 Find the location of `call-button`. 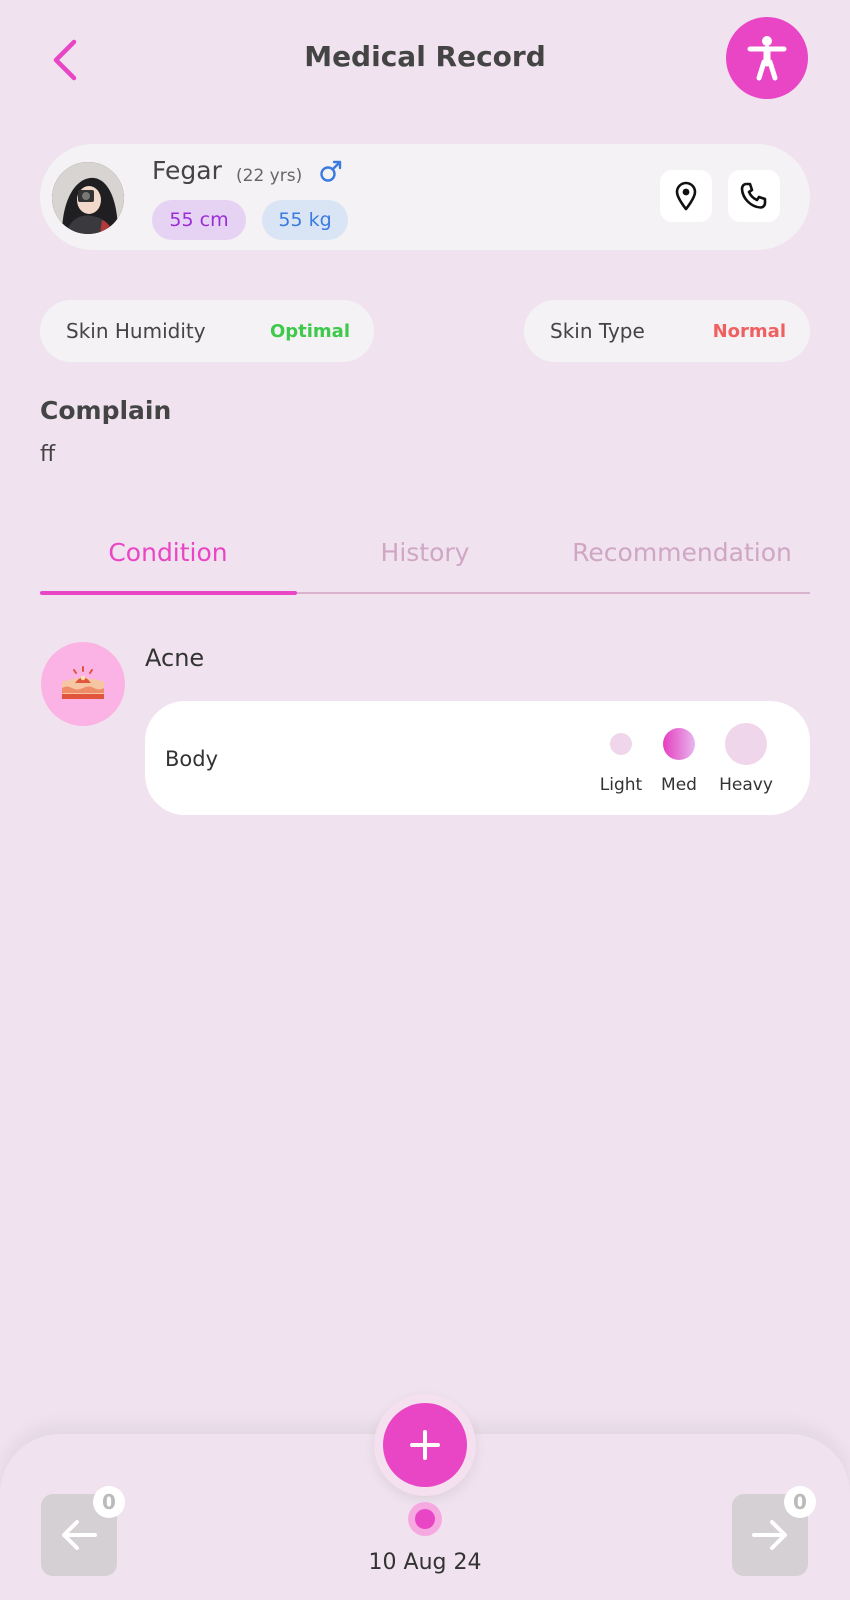

call-button is located at coordinates (754, 196).